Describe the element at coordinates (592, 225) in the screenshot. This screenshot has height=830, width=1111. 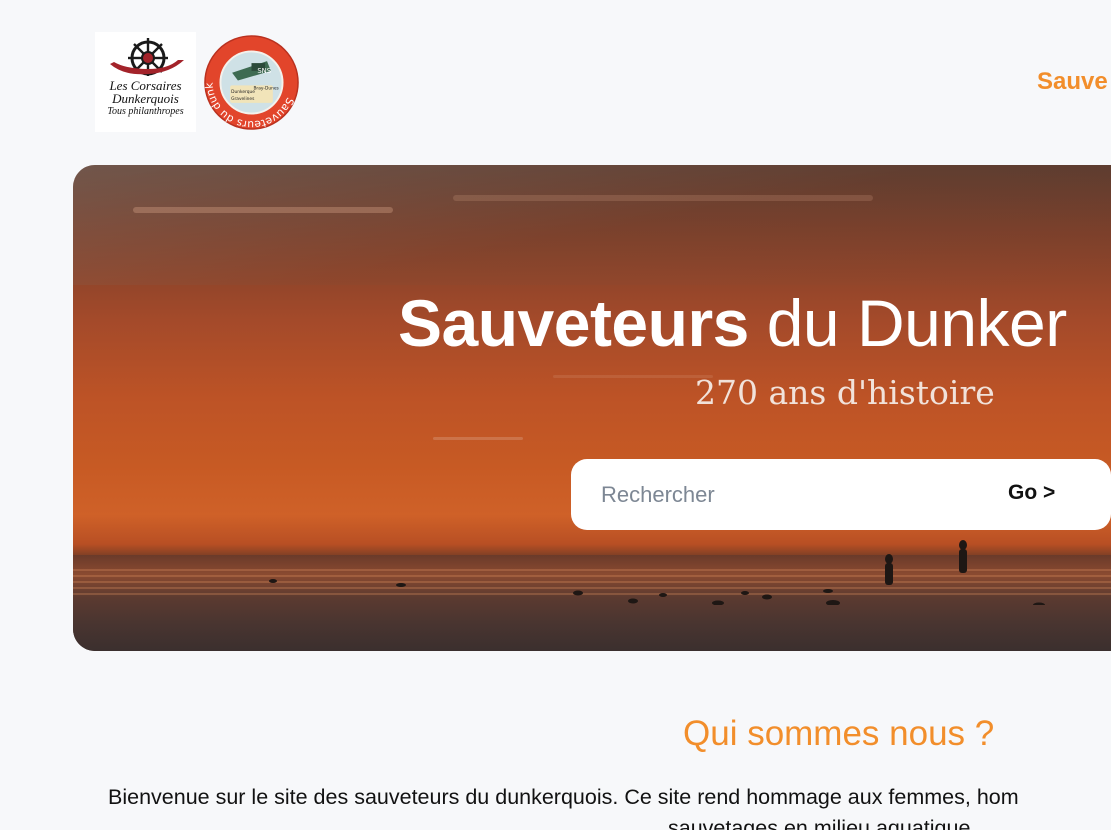
I see `hero-sky-haze` at that location.